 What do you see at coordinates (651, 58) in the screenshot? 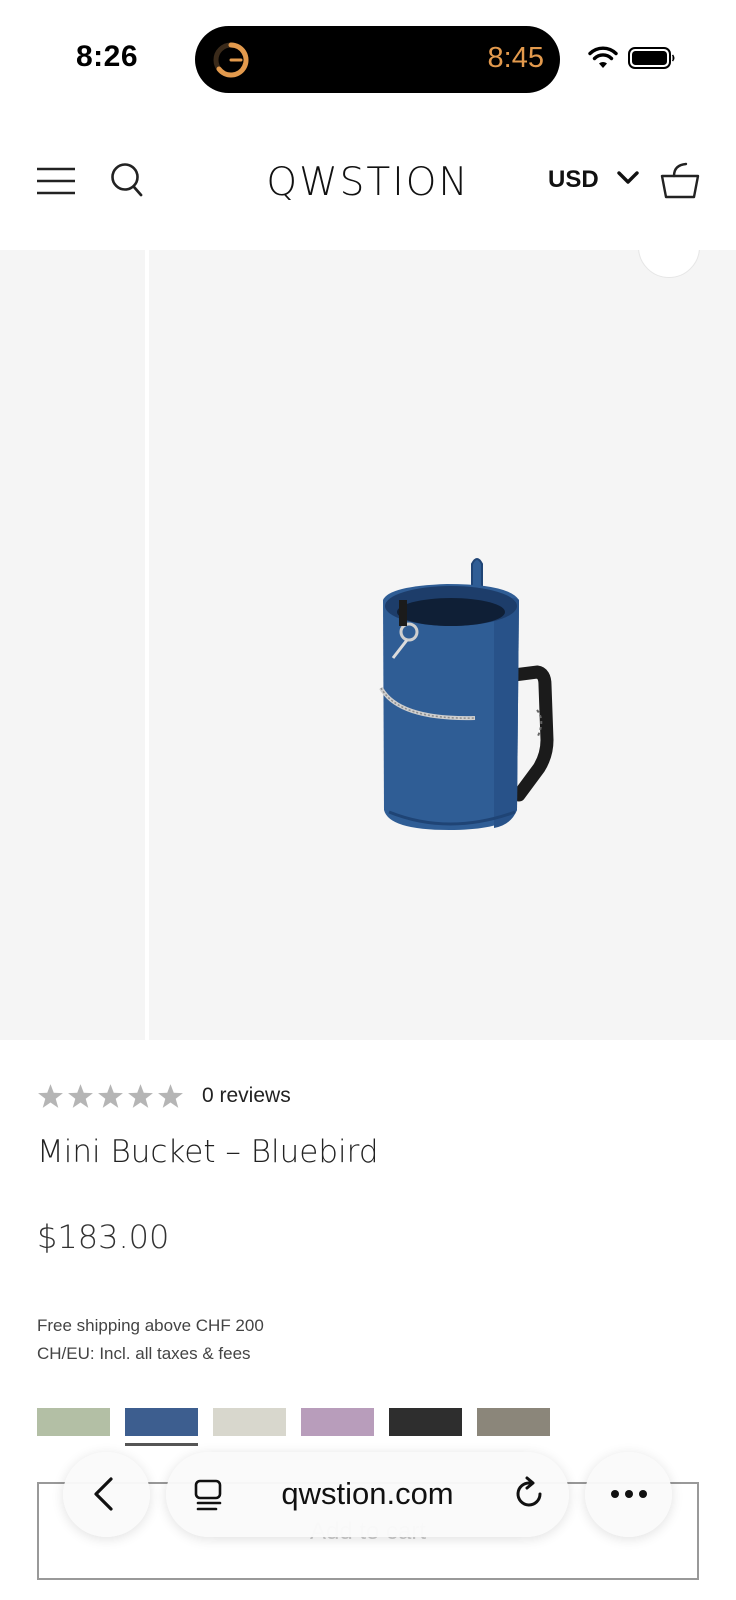
I see `battery-icon` at bounding box center [651, 58].